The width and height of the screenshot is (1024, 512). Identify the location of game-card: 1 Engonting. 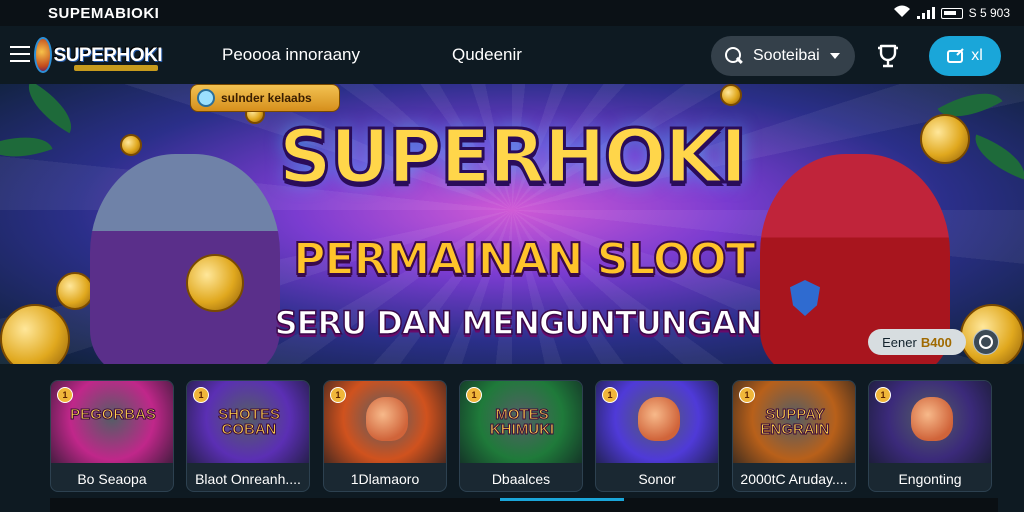
(930, 436).